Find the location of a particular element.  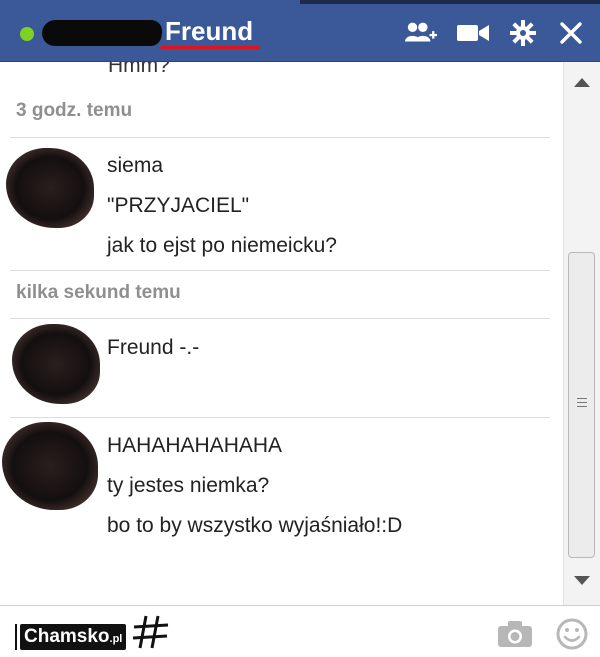

red-underline-annotation is located at coordinates (210, 47).